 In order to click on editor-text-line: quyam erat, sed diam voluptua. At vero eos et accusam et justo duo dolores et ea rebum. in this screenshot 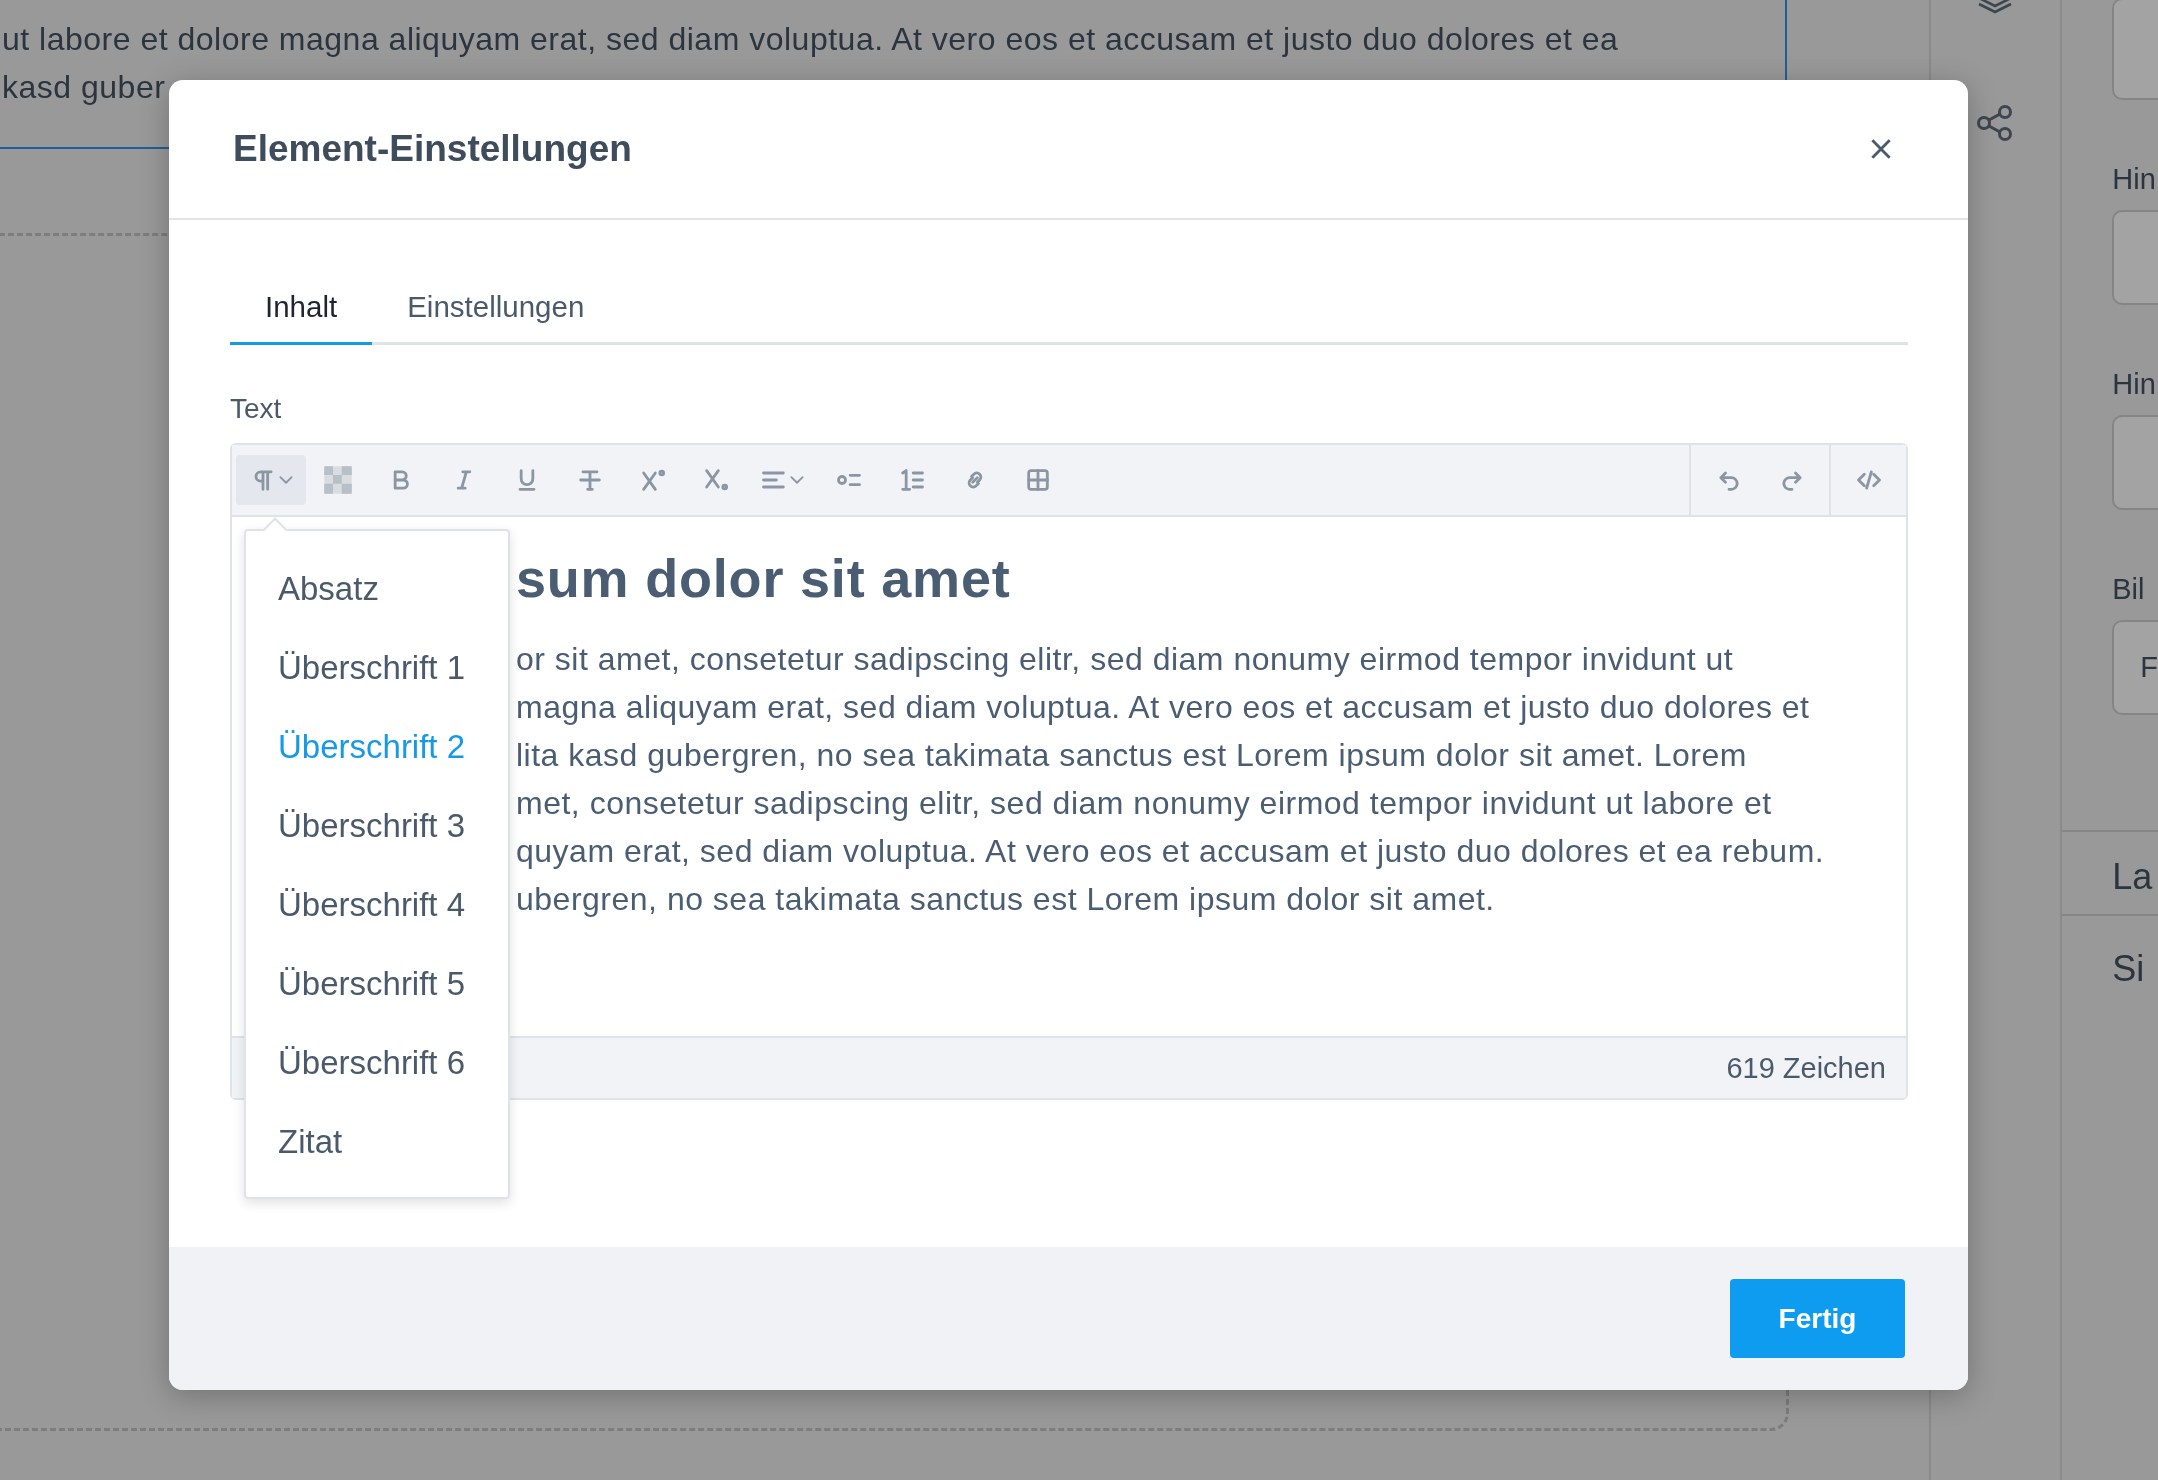, I will do `click(1171, 851)`.